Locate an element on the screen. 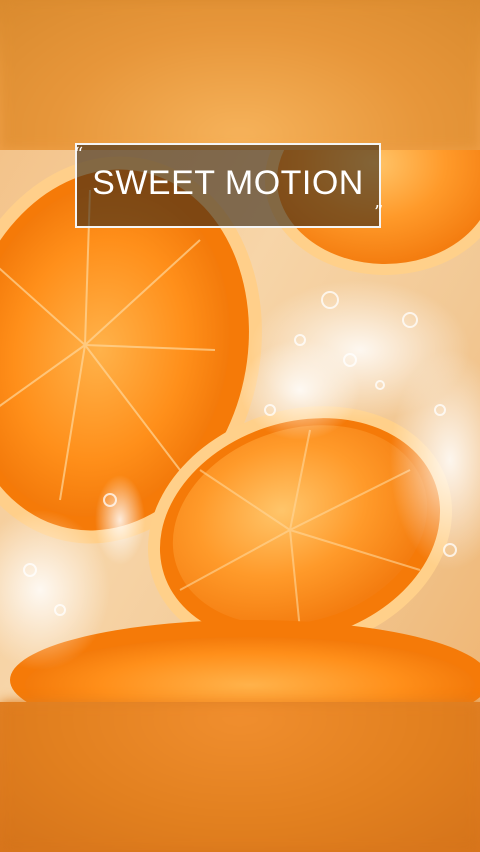  closing-quote-mark: ” is located at coordinates (379, 212).